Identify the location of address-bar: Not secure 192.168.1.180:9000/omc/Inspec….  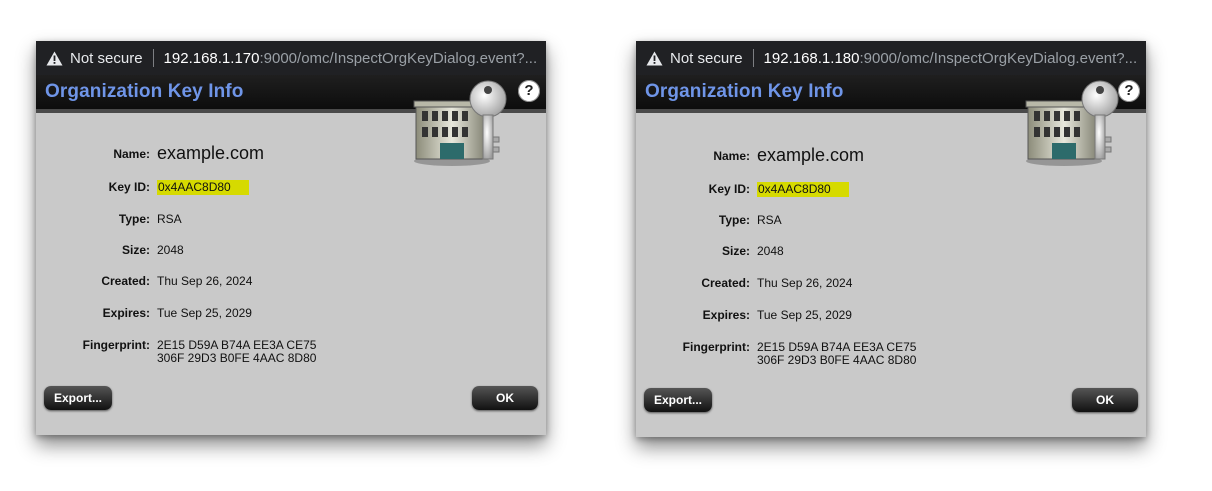
(891, 58).